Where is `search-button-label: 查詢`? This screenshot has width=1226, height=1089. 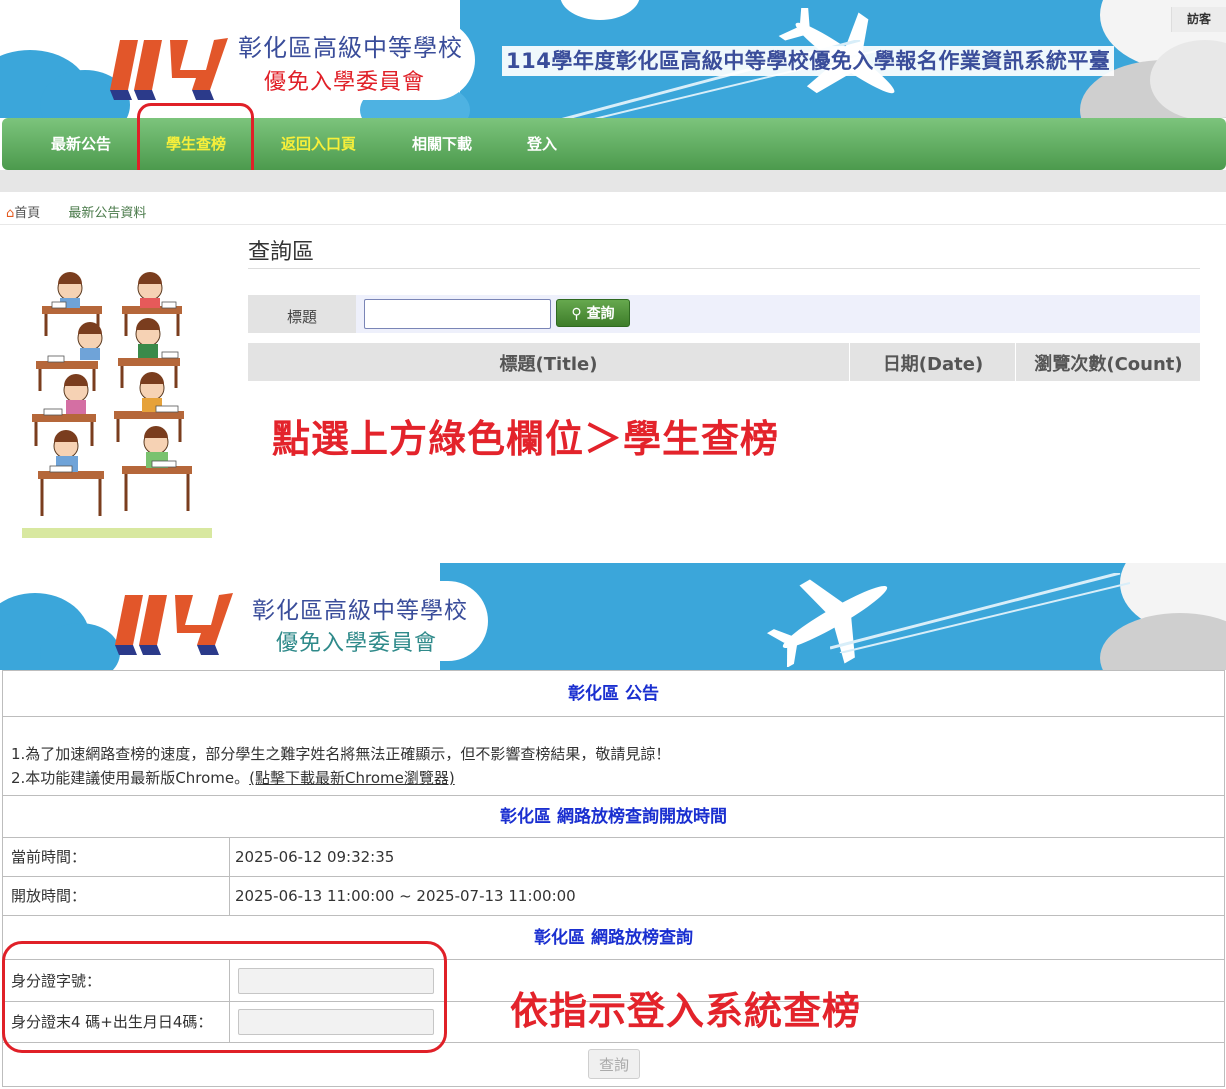 search-button-label: 查詢 is located at coordinates (600, 314).